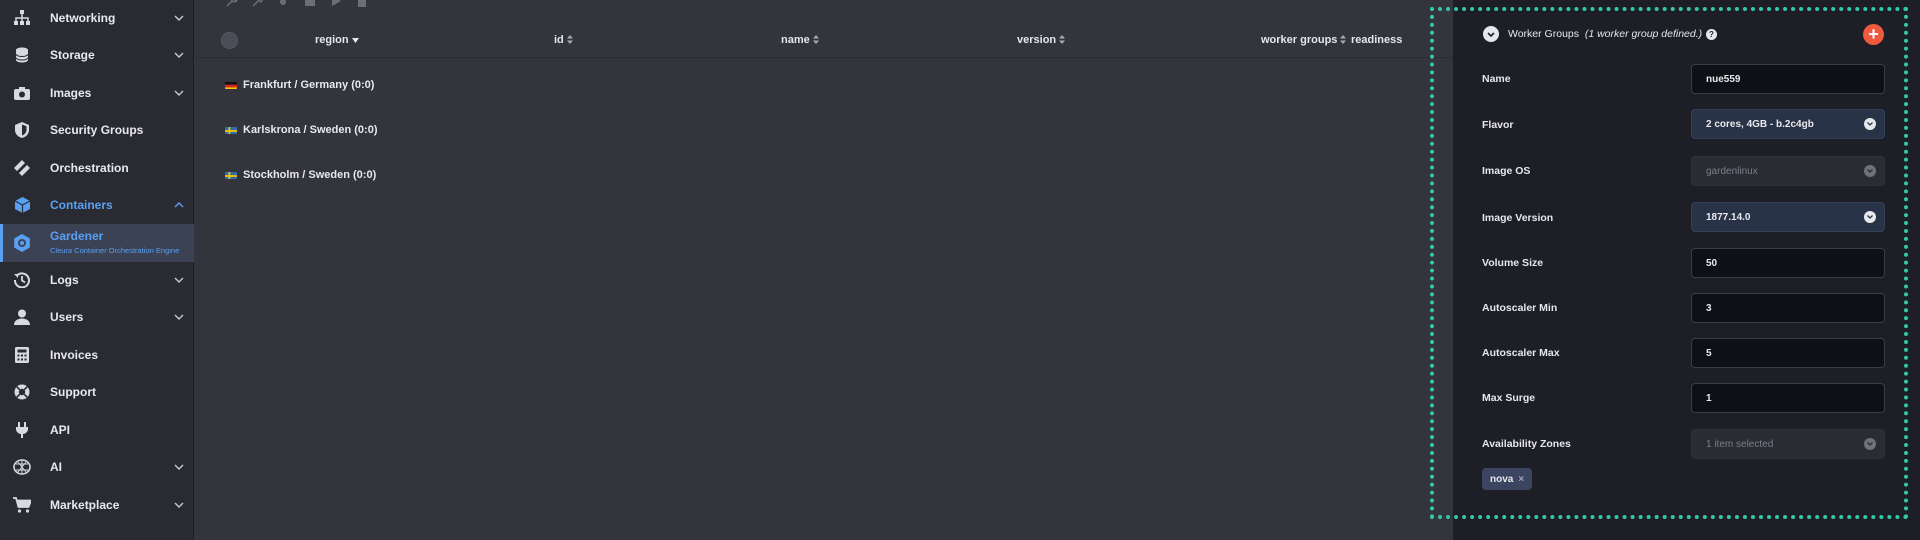 The height and width of the screenshot is (540, 1920). What do you see at coordinates (362, 4) in the screenshot?
I see `trash-icon` at bounding box center [362, 4].